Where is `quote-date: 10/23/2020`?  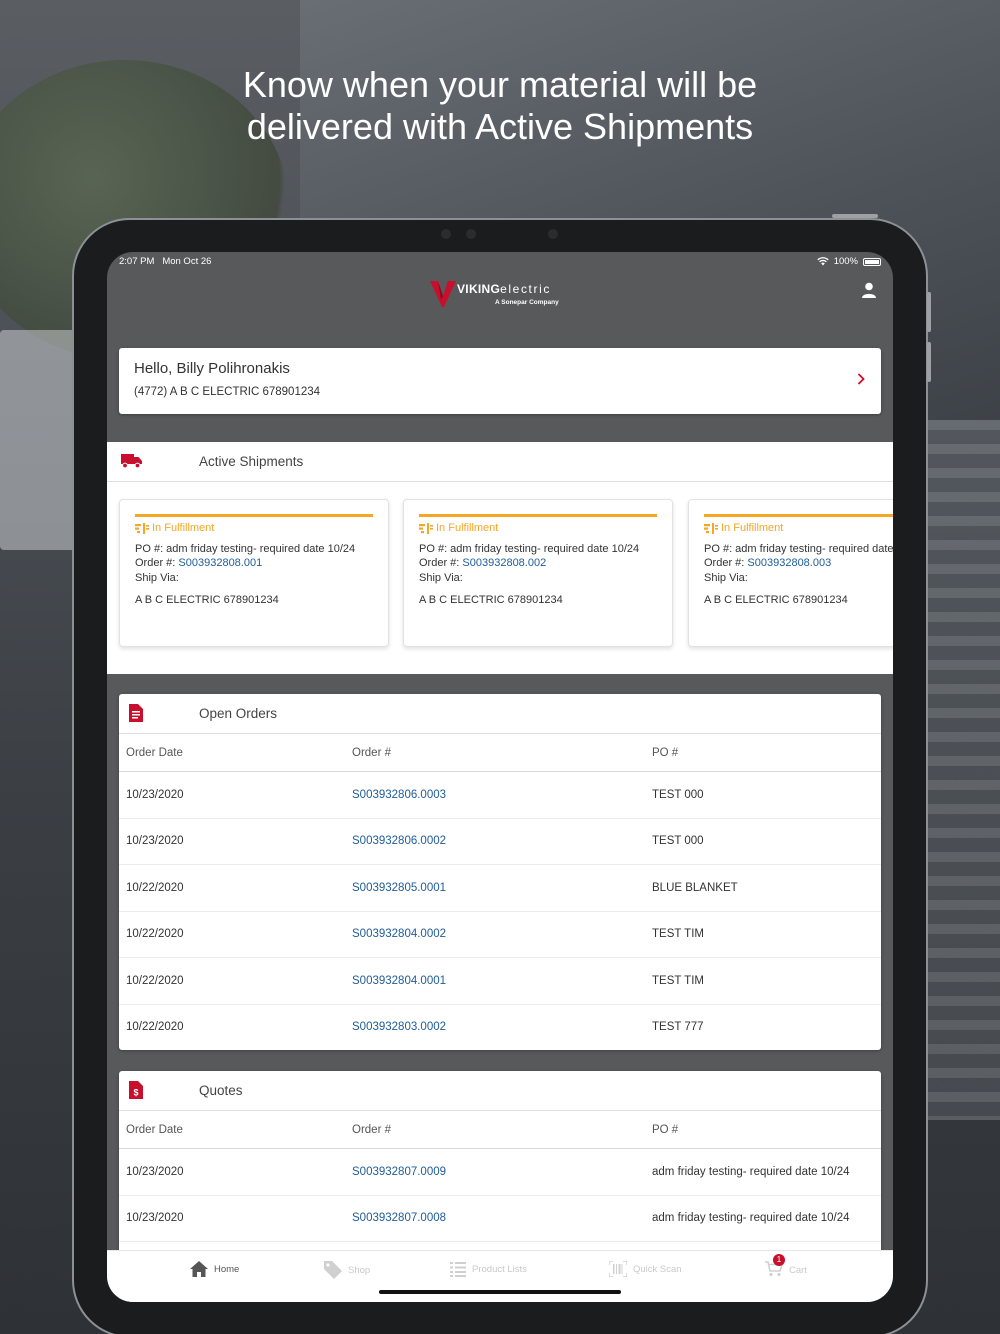
quote-date: 10/23/2020 is located at coordinates (155, 1171).